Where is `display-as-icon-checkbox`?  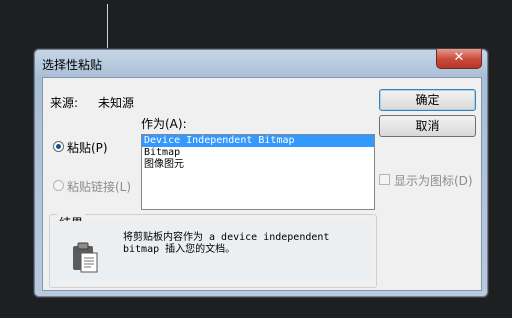
display-as-icon-checkbox is located at coordinates (384, 179).